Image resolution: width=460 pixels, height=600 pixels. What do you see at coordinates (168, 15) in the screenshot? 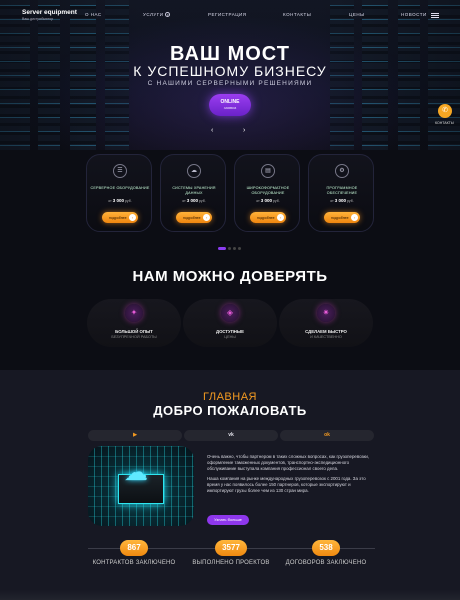
I see `chevron-down-icon: ▾` at bounding box center [168, 15].